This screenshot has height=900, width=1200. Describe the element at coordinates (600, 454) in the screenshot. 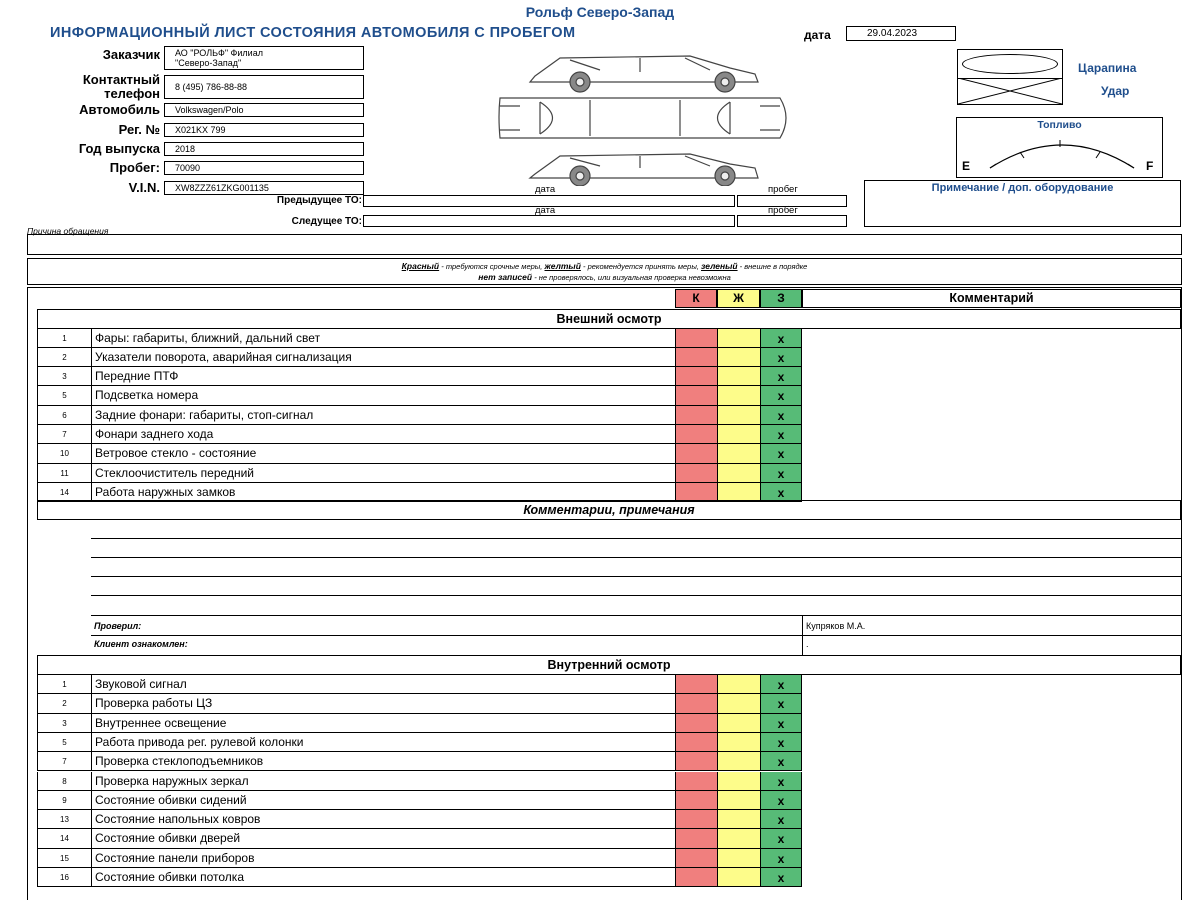

I see `table-row: 10 Ветровое стекло - состояние x` at that location.